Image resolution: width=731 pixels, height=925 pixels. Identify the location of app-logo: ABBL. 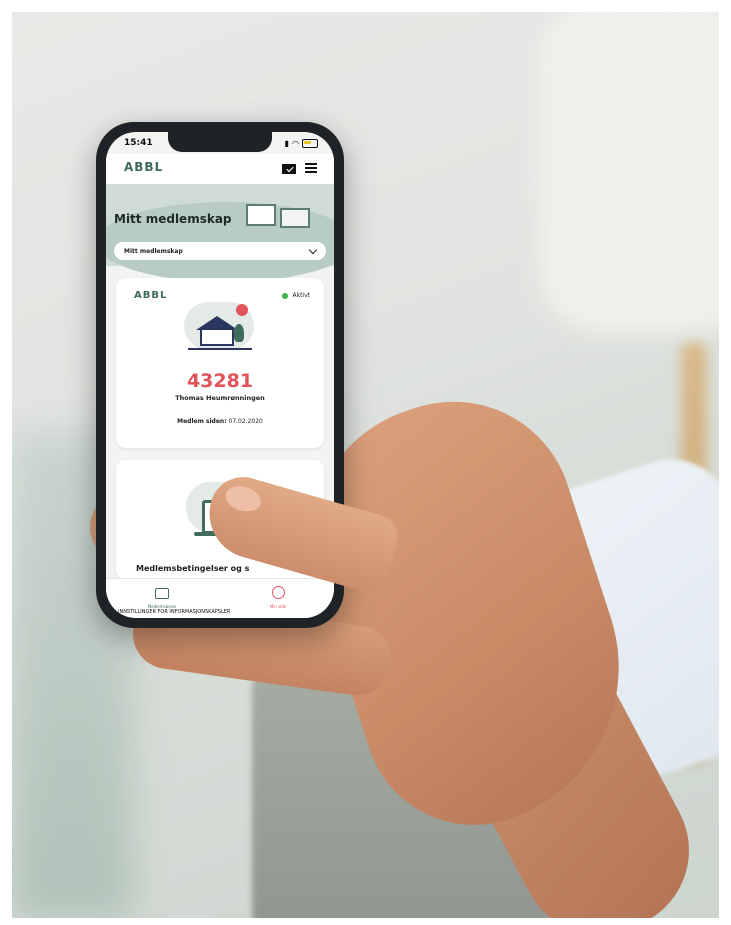
(143, 167).